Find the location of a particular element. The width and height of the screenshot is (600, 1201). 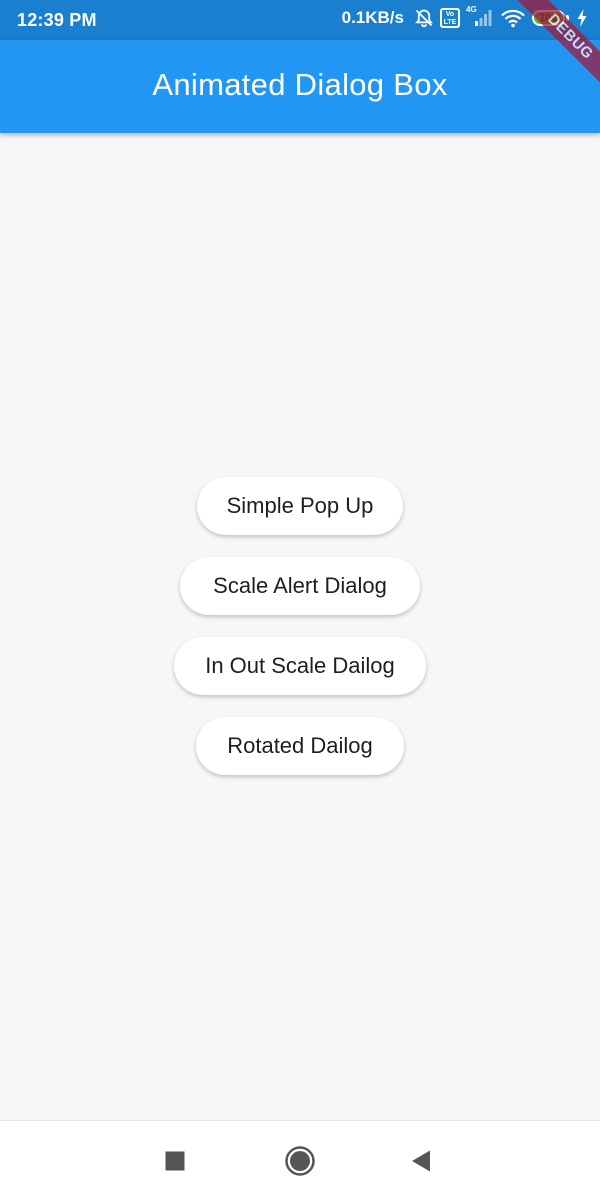

back-button is located at coordinates (421, 1161).